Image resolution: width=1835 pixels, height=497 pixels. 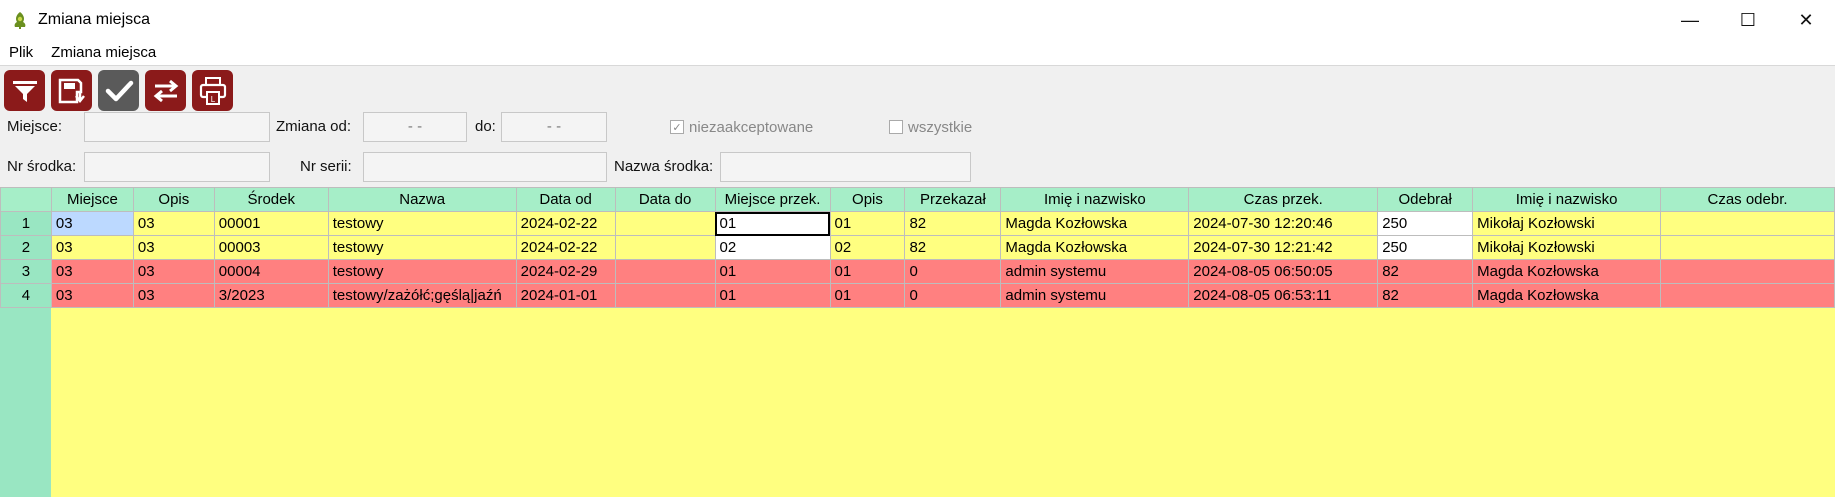 I want to click on wszystkie-label: wszystkie, so click(x=940, y=127).